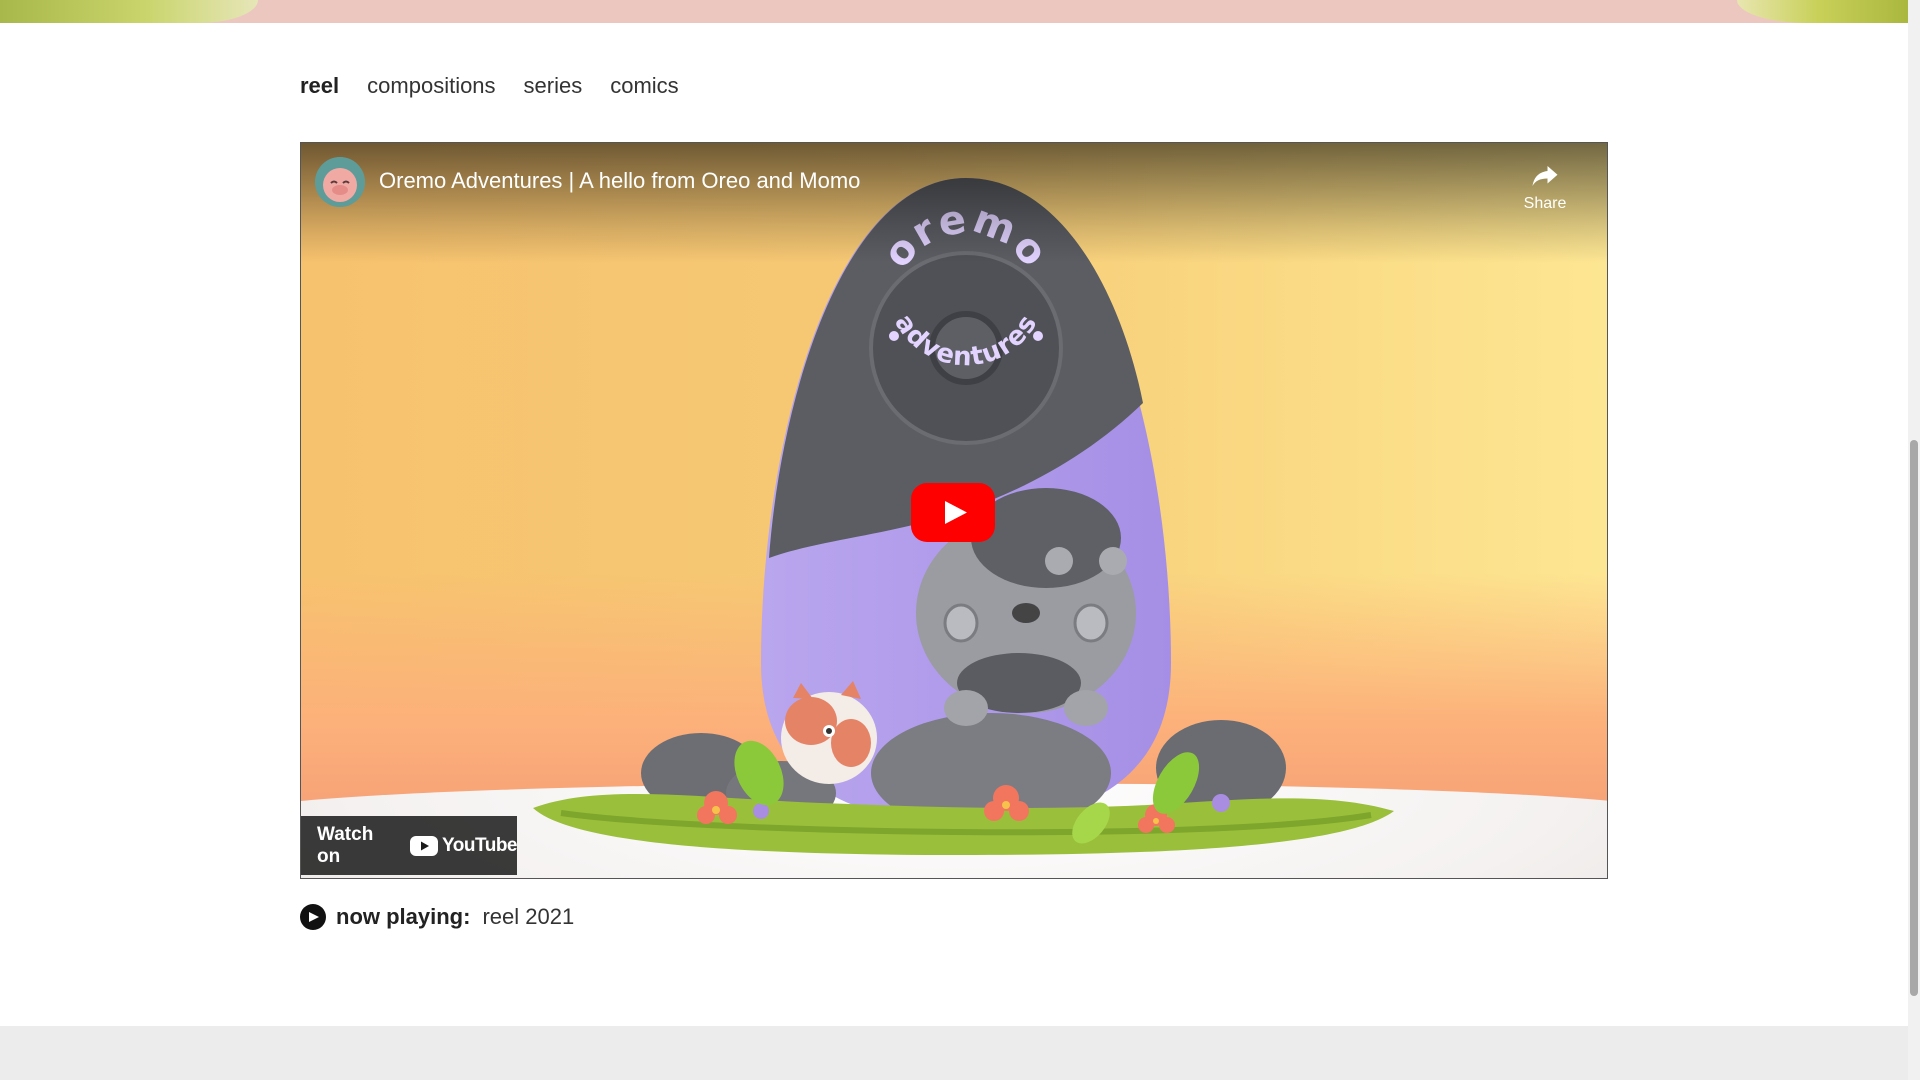 The height and width of the screenshot is (1080, 1920). I want to click on video-header-shade, so click(954, 203).